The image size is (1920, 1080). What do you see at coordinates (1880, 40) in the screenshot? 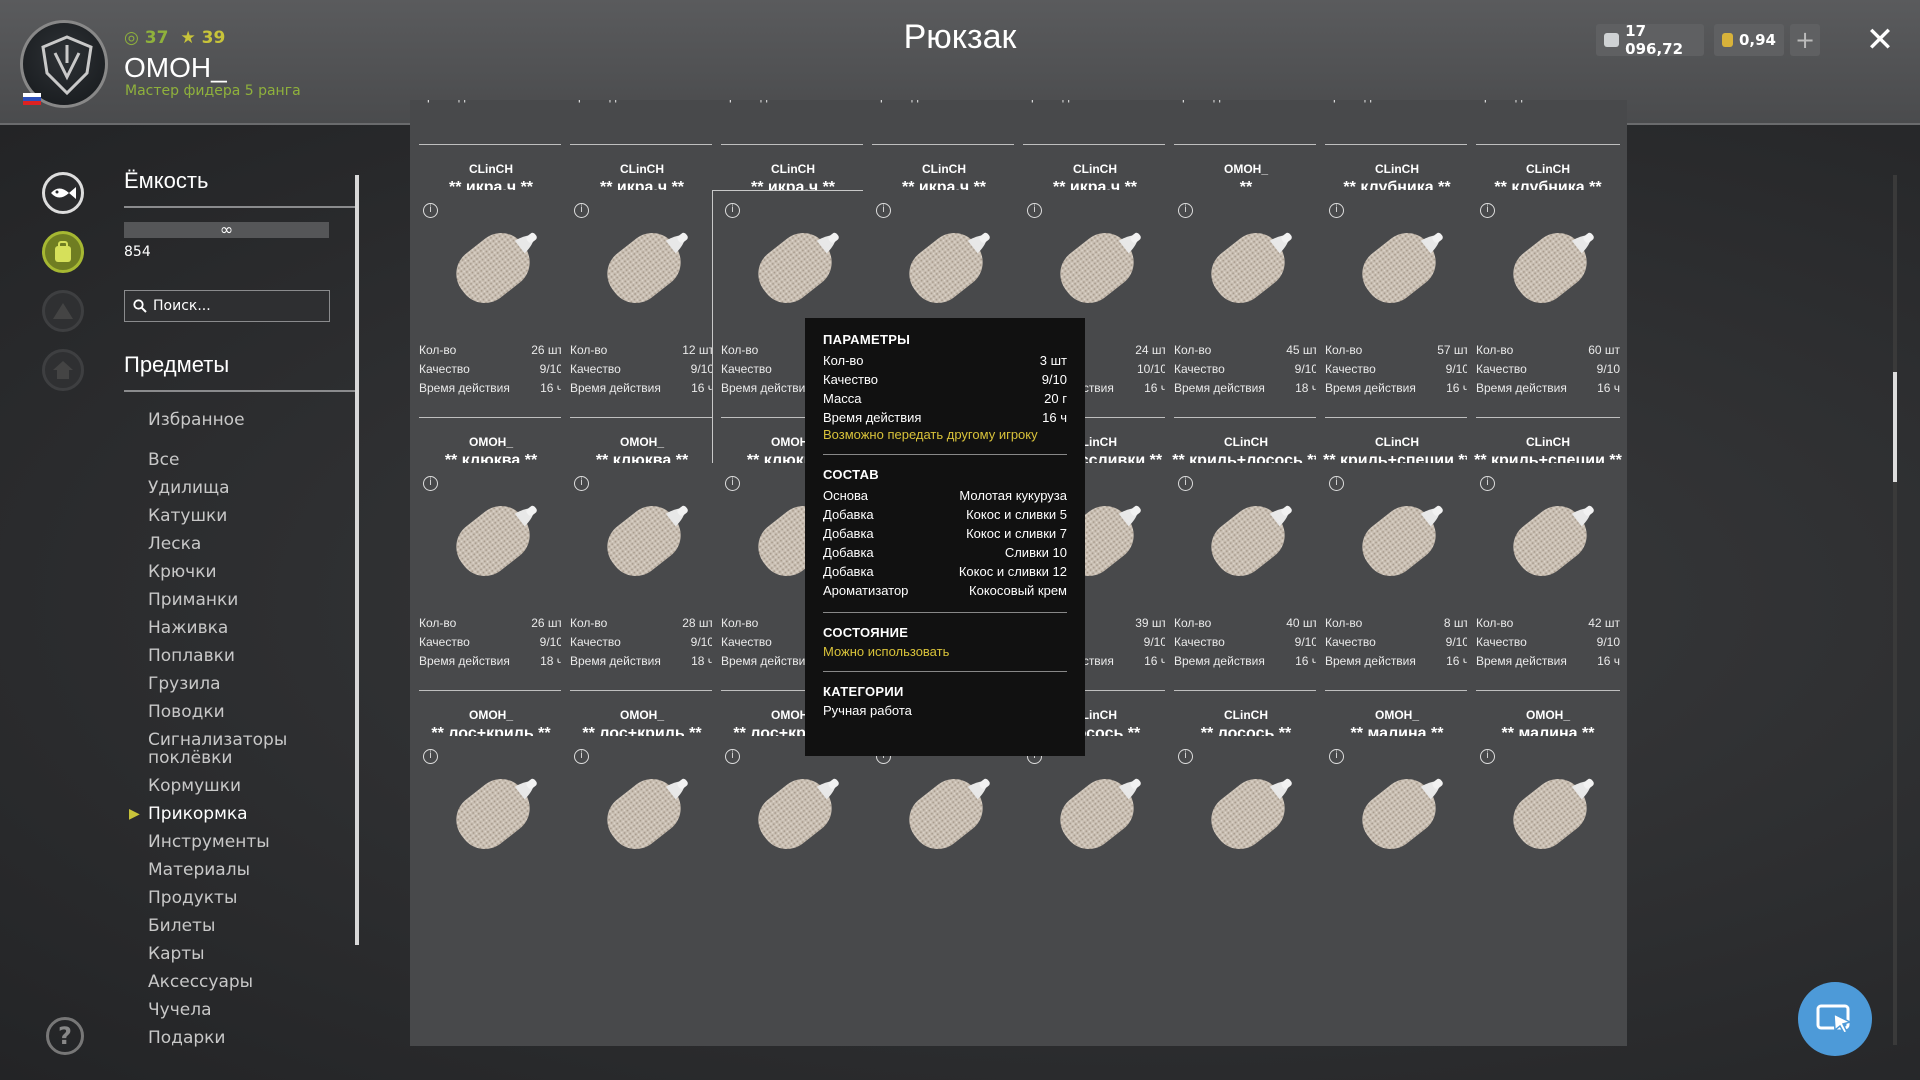
I see `close-button: ✕` at bounding box center [1880, 40].